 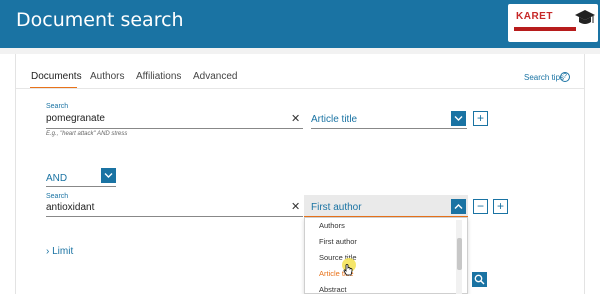 What do you see at coordinates (336, 207) in the screenshot?
I see `scope-select-2: First author` at bounding box center [336, 207].